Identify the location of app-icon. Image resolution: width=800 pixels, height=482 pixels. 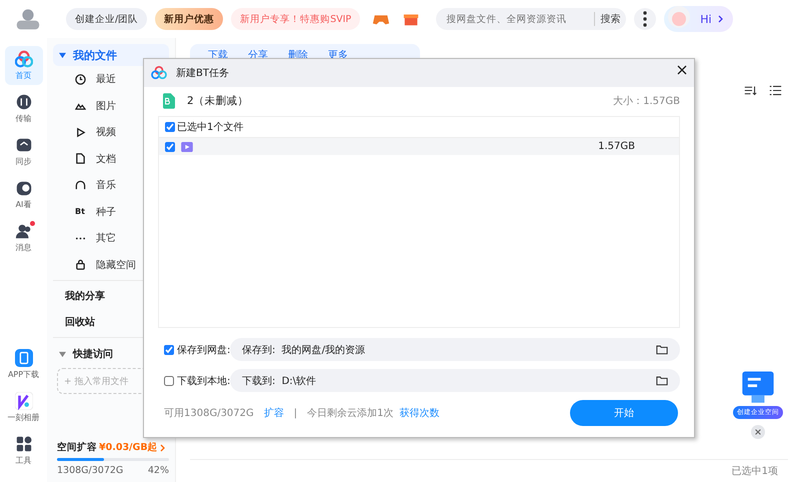
(23, 358).